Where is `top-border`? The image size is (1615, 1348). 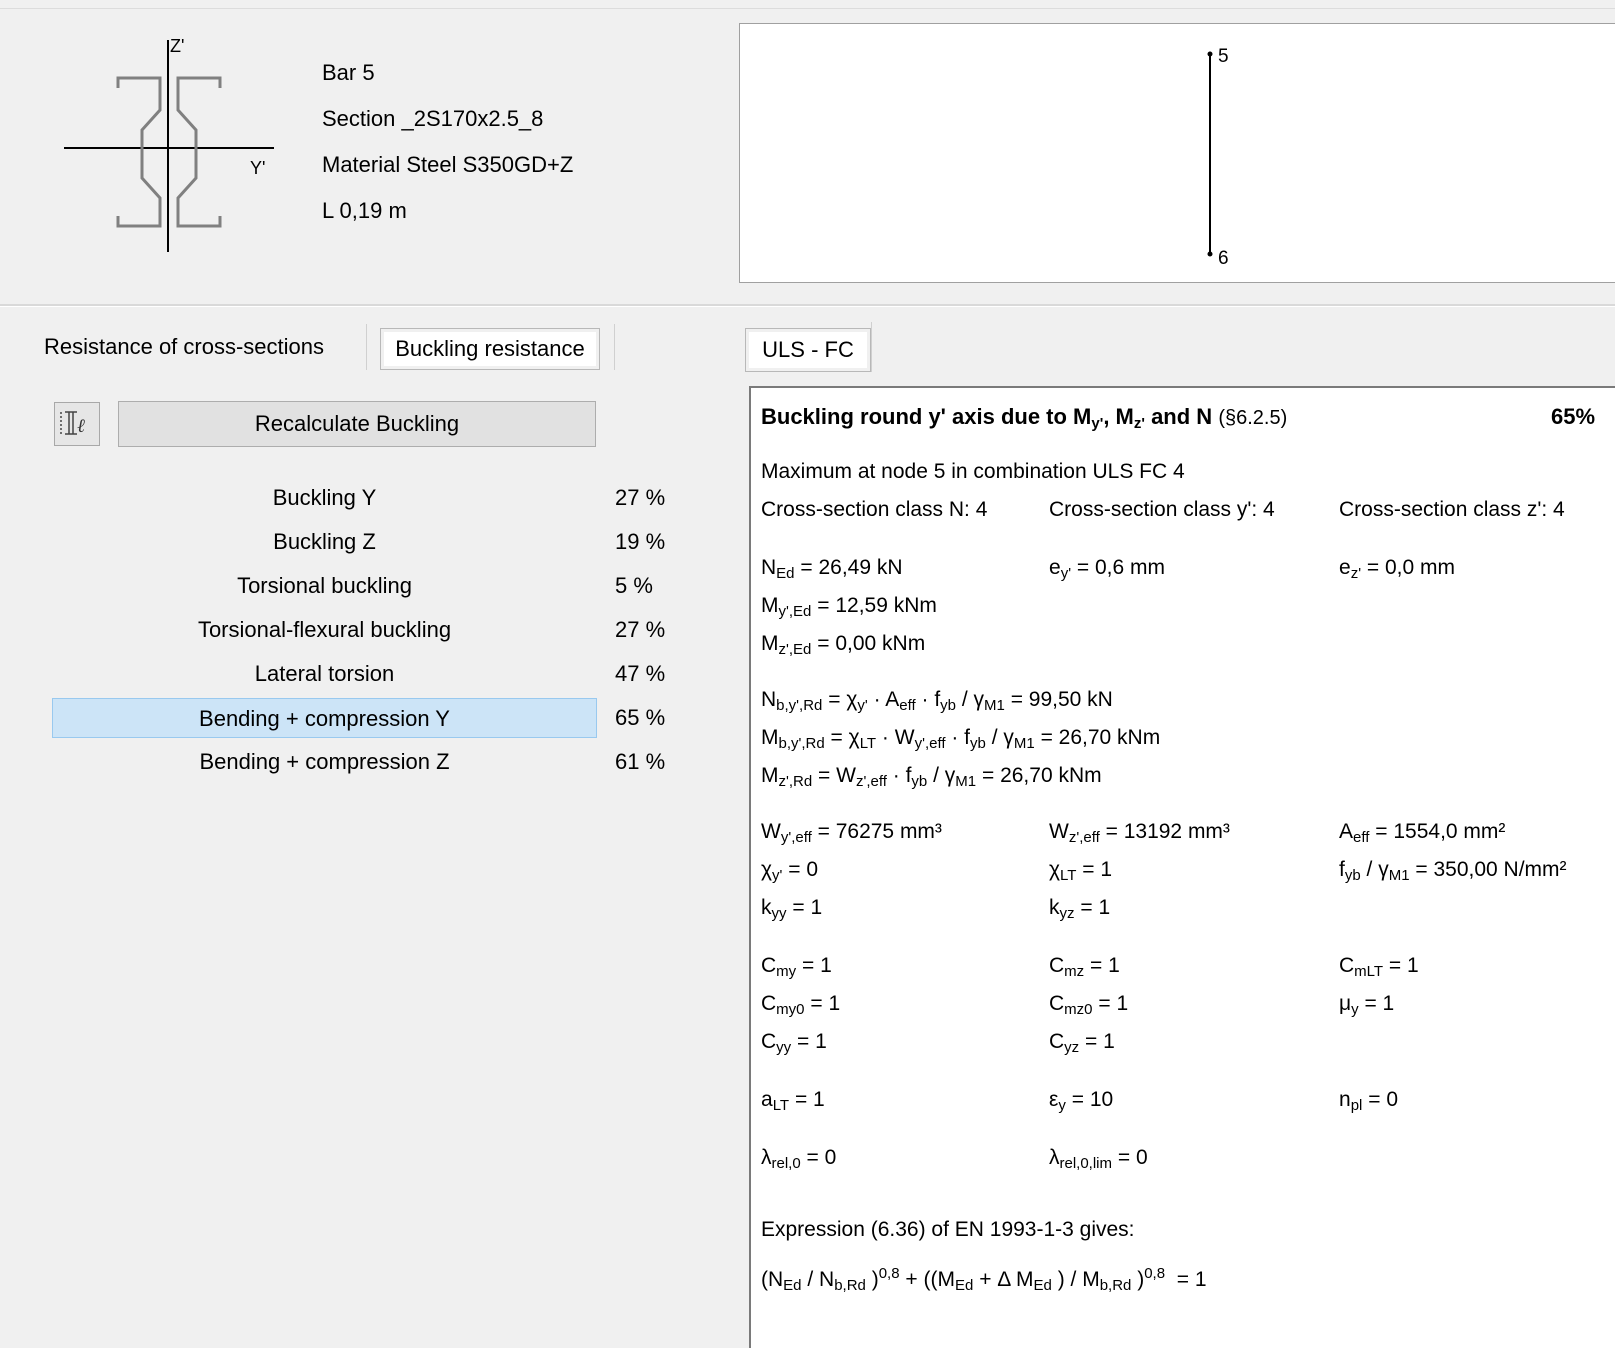 top-border is located at coordinates (807, 8).